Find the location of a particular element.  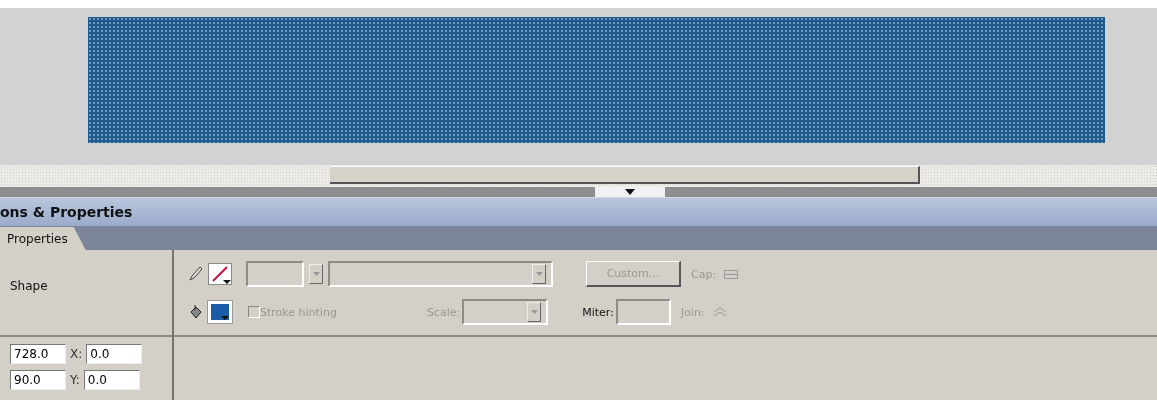

panel-title: ons & Properties is located at coordinates (66, 212).